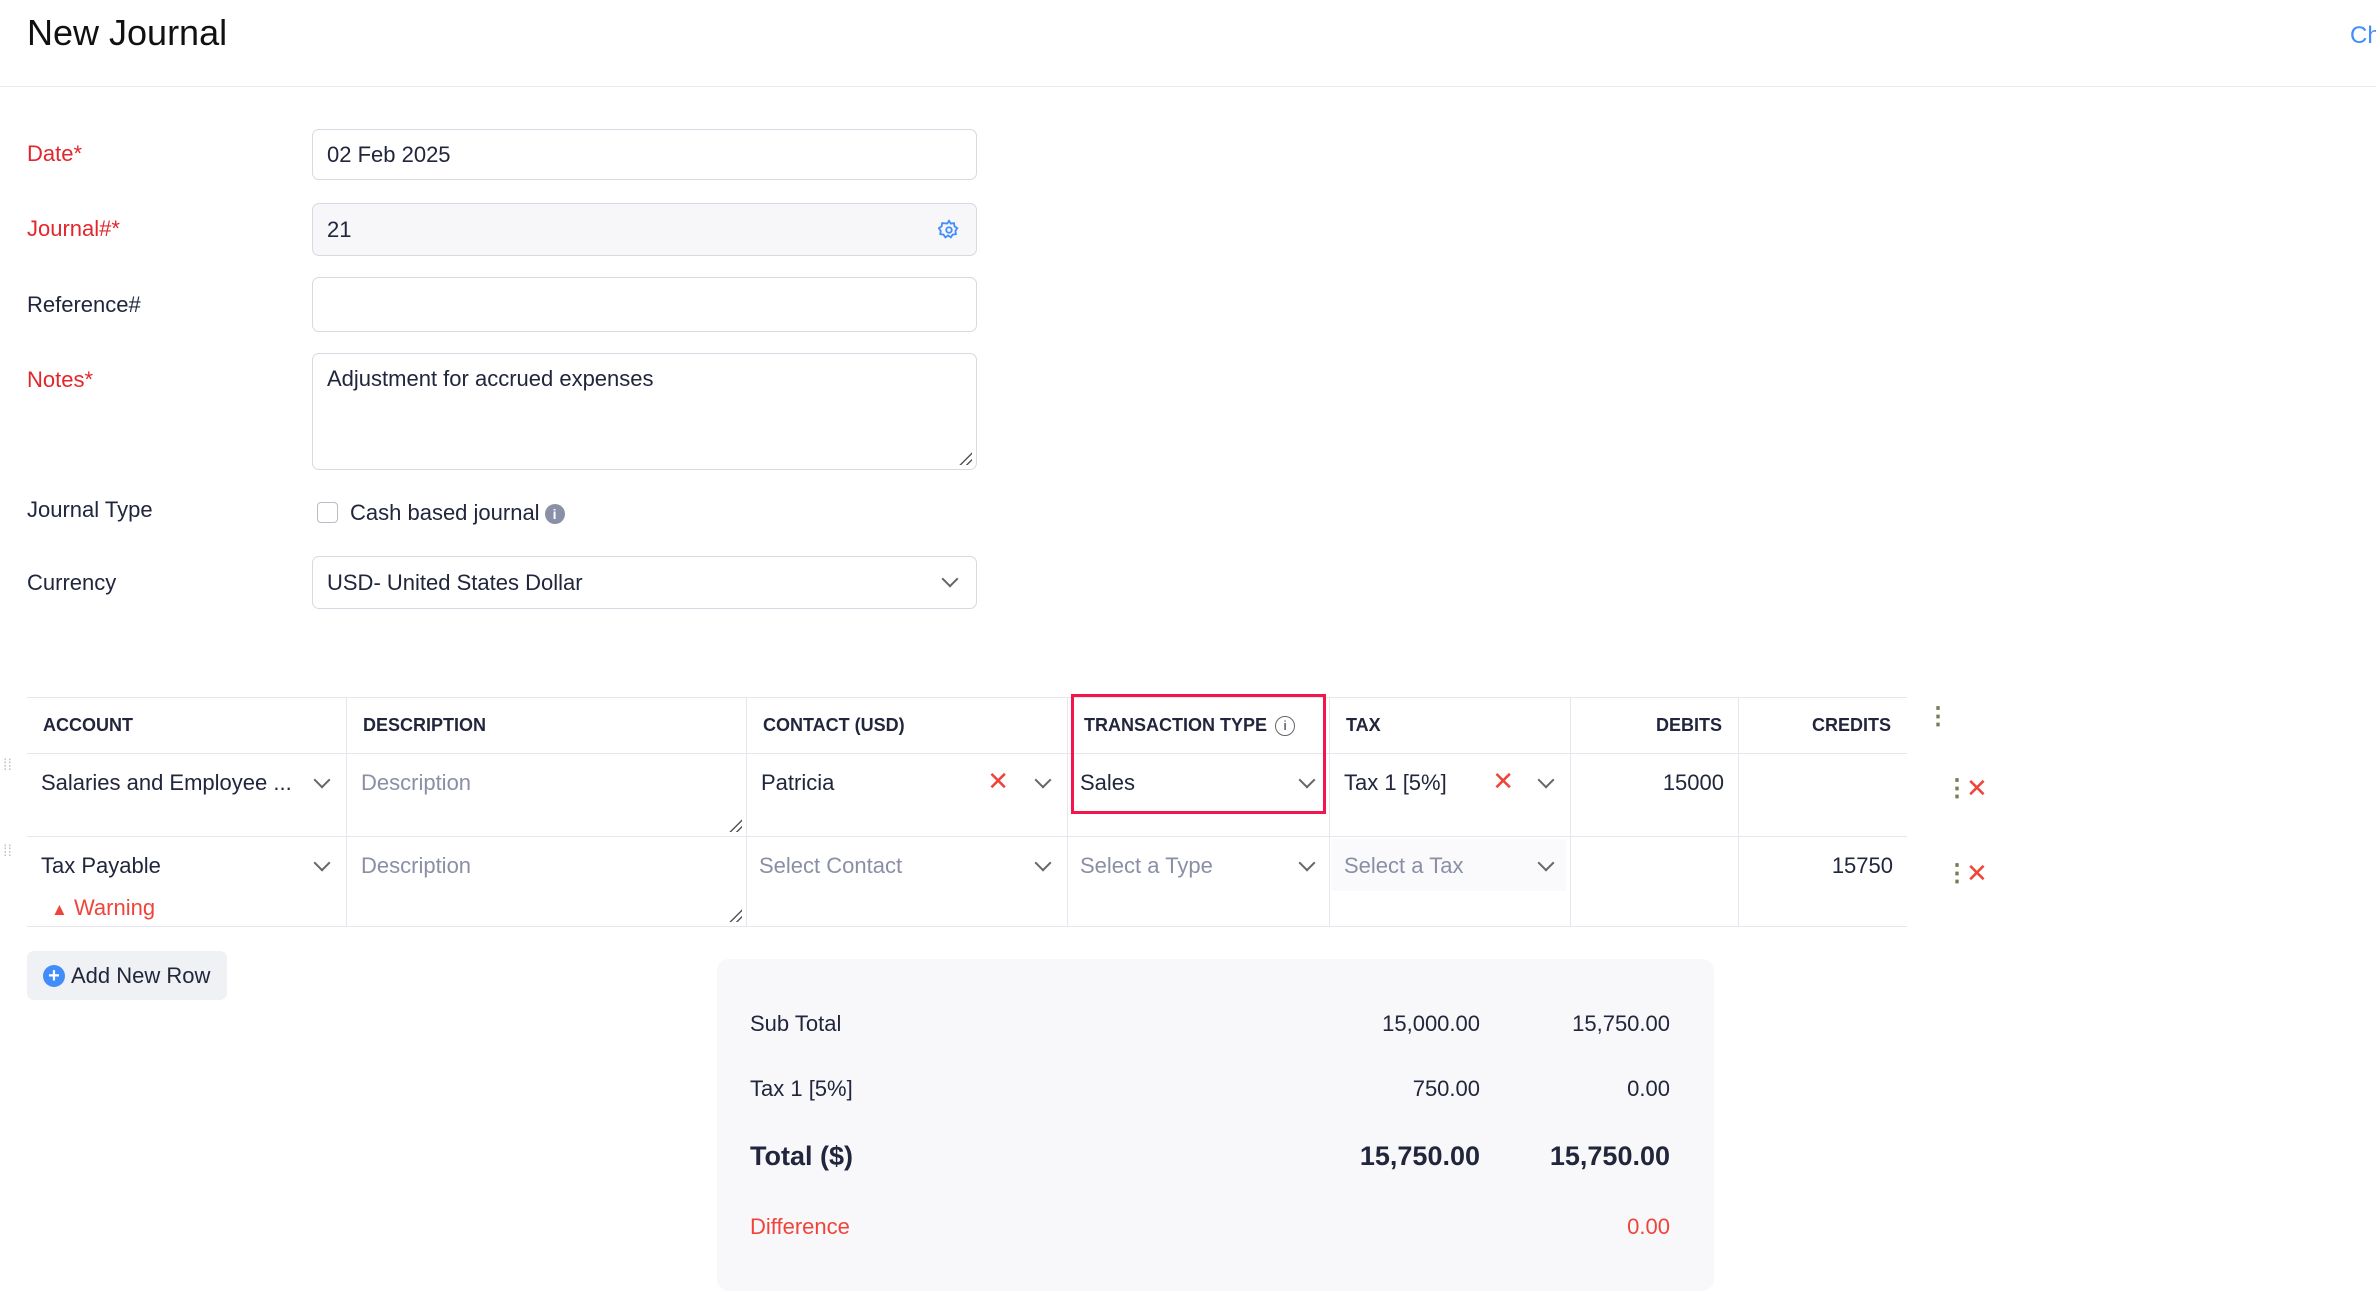 The image size is (2376, 1302). Describe the element at coordinates (55, 153) in the screenshot. I see `date-label: Date*` at that location.